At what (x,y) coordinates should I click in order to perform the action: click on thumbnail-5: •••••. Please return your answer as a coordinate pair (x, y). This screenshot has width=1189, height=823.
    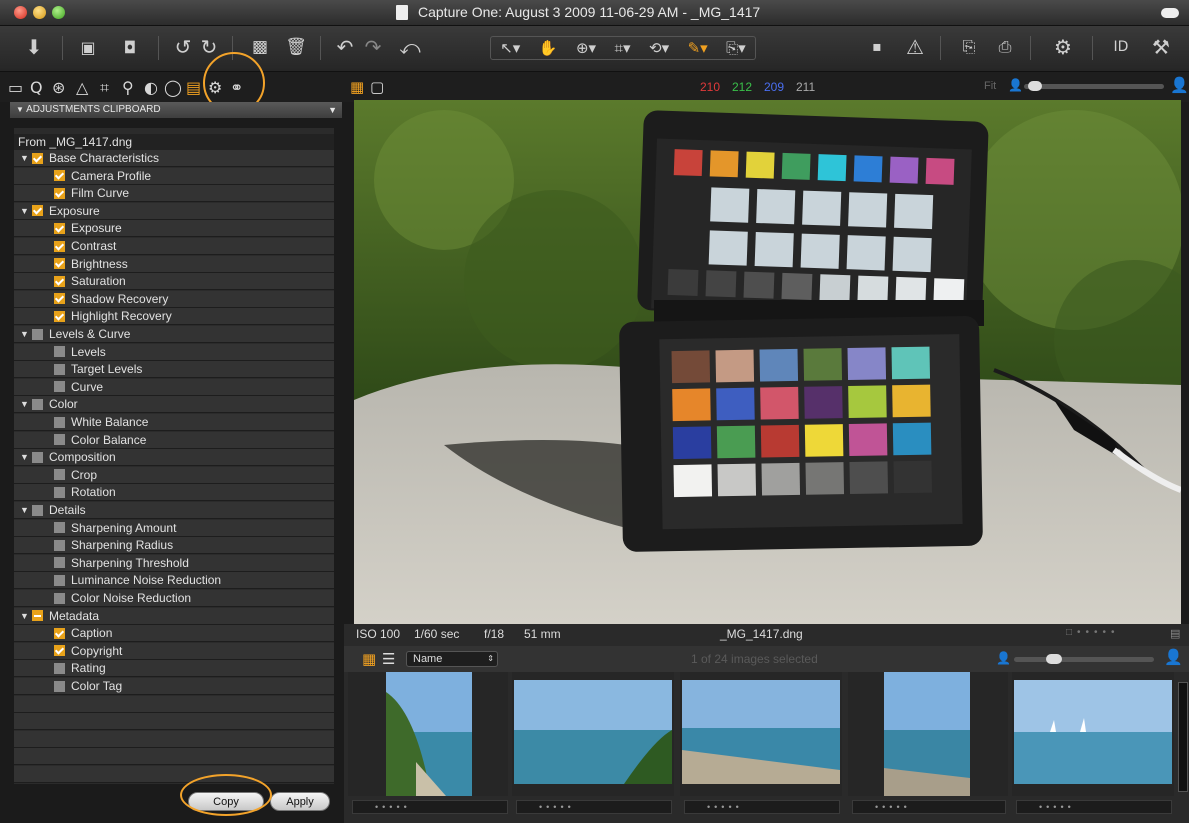
    Looking at the image, I should click on (1093, 743).